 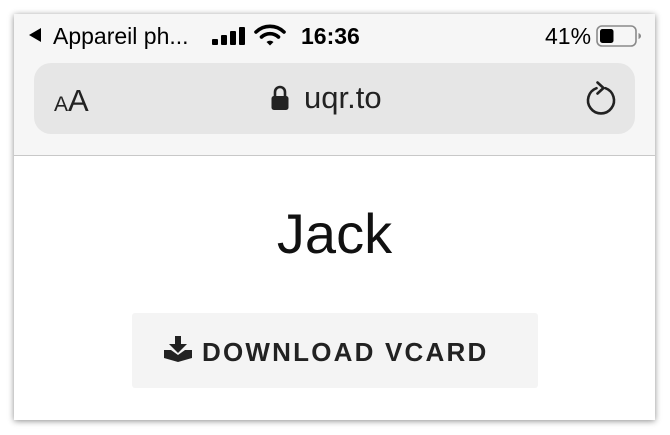 I want to click on wifi-icon, so click(x=270, y=35).